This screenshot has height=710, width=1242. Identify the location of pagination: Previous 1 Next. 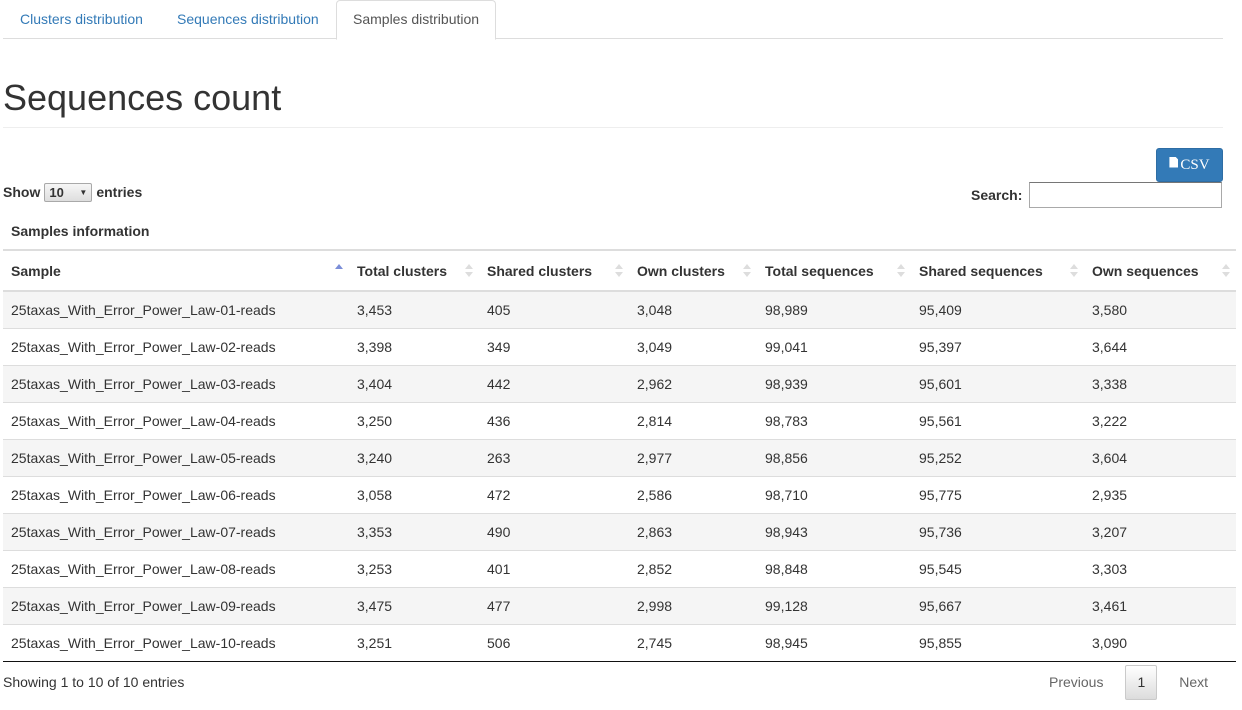
(1128, 682).